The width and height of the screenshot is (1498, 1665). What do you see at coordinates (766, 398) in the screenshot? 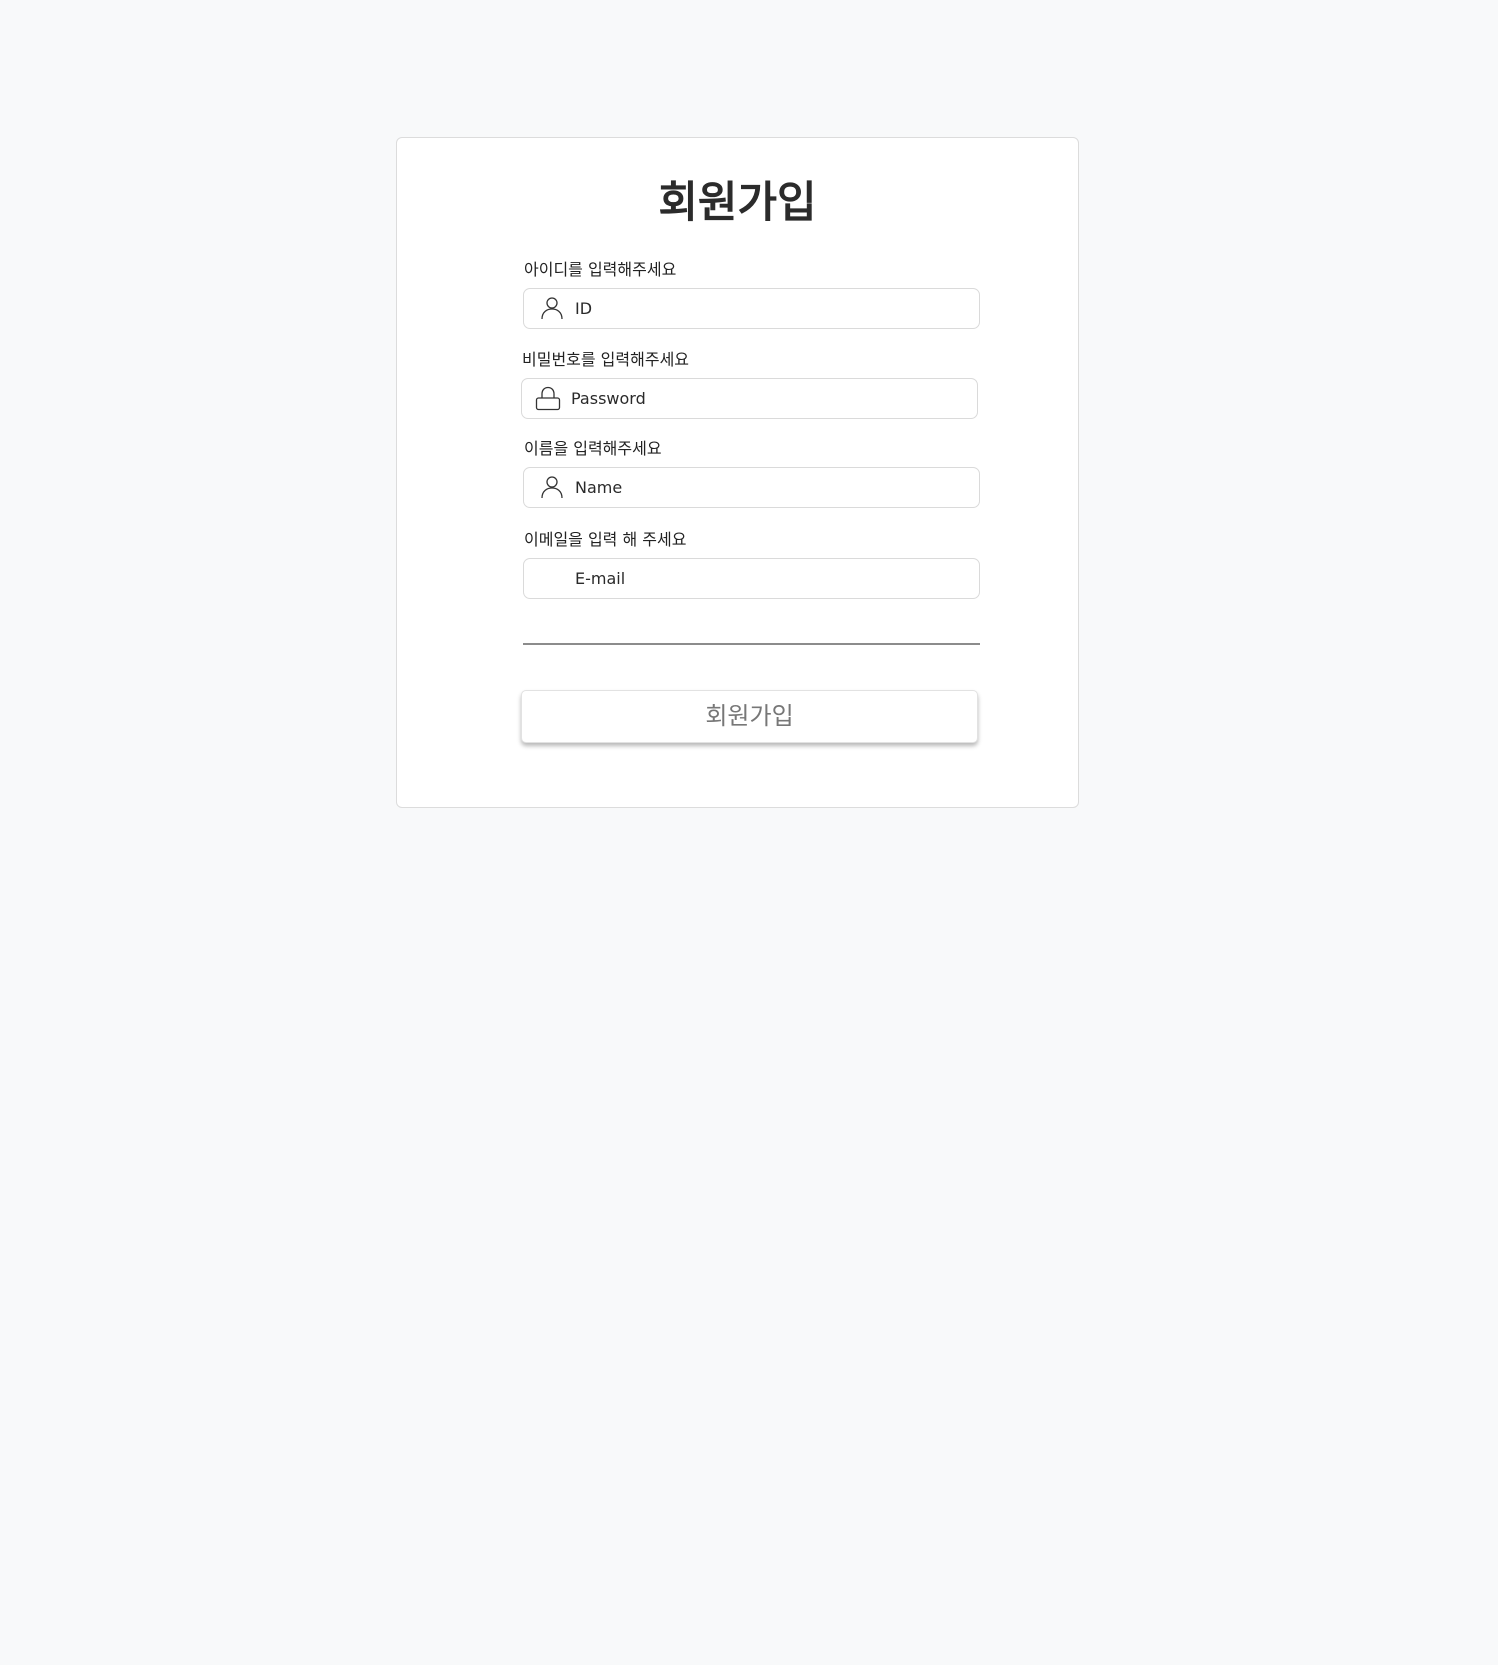
I see `password-input` at bounding box center [766, 398].